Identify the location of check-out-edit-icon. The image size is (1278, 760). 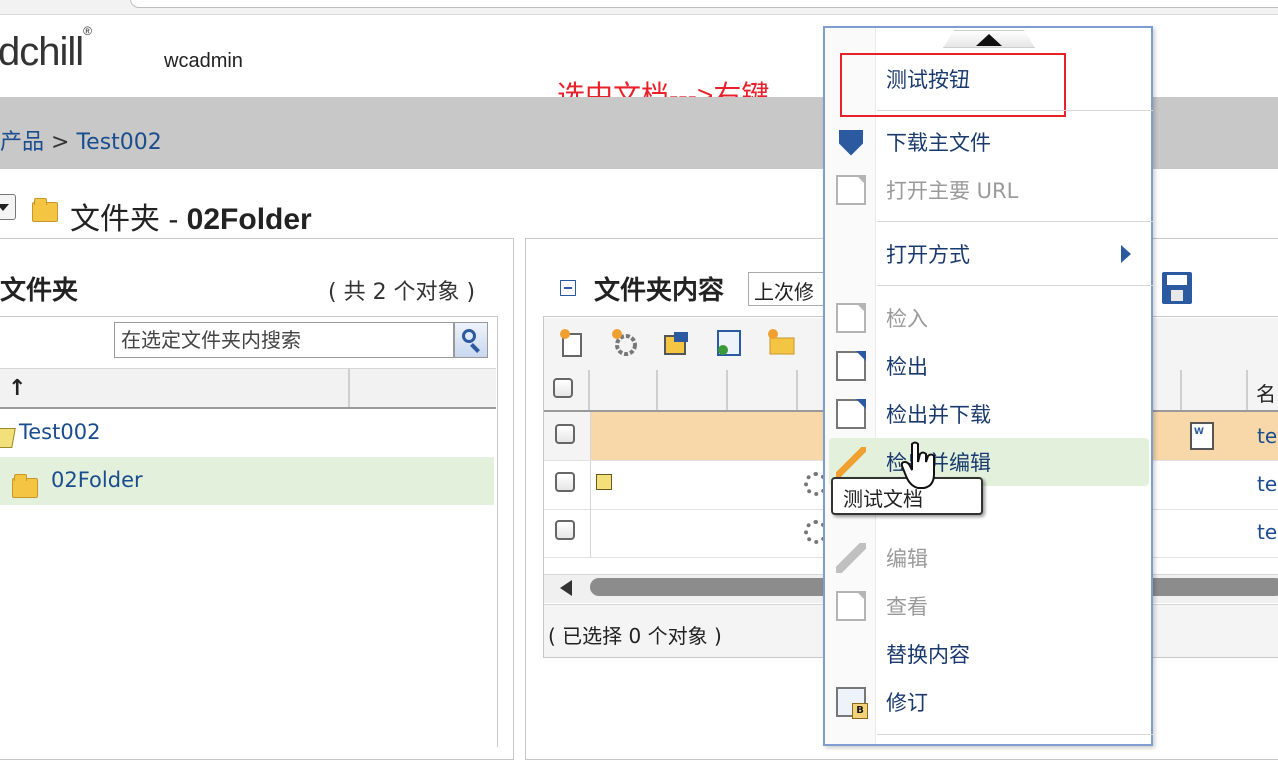
(851, 462).